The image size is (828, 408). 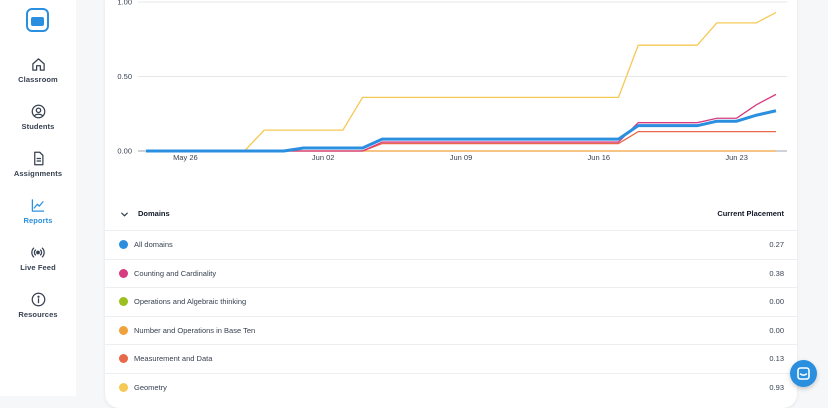 I want to click on y-tick-label: 0.50, so click(x=124, y=76).